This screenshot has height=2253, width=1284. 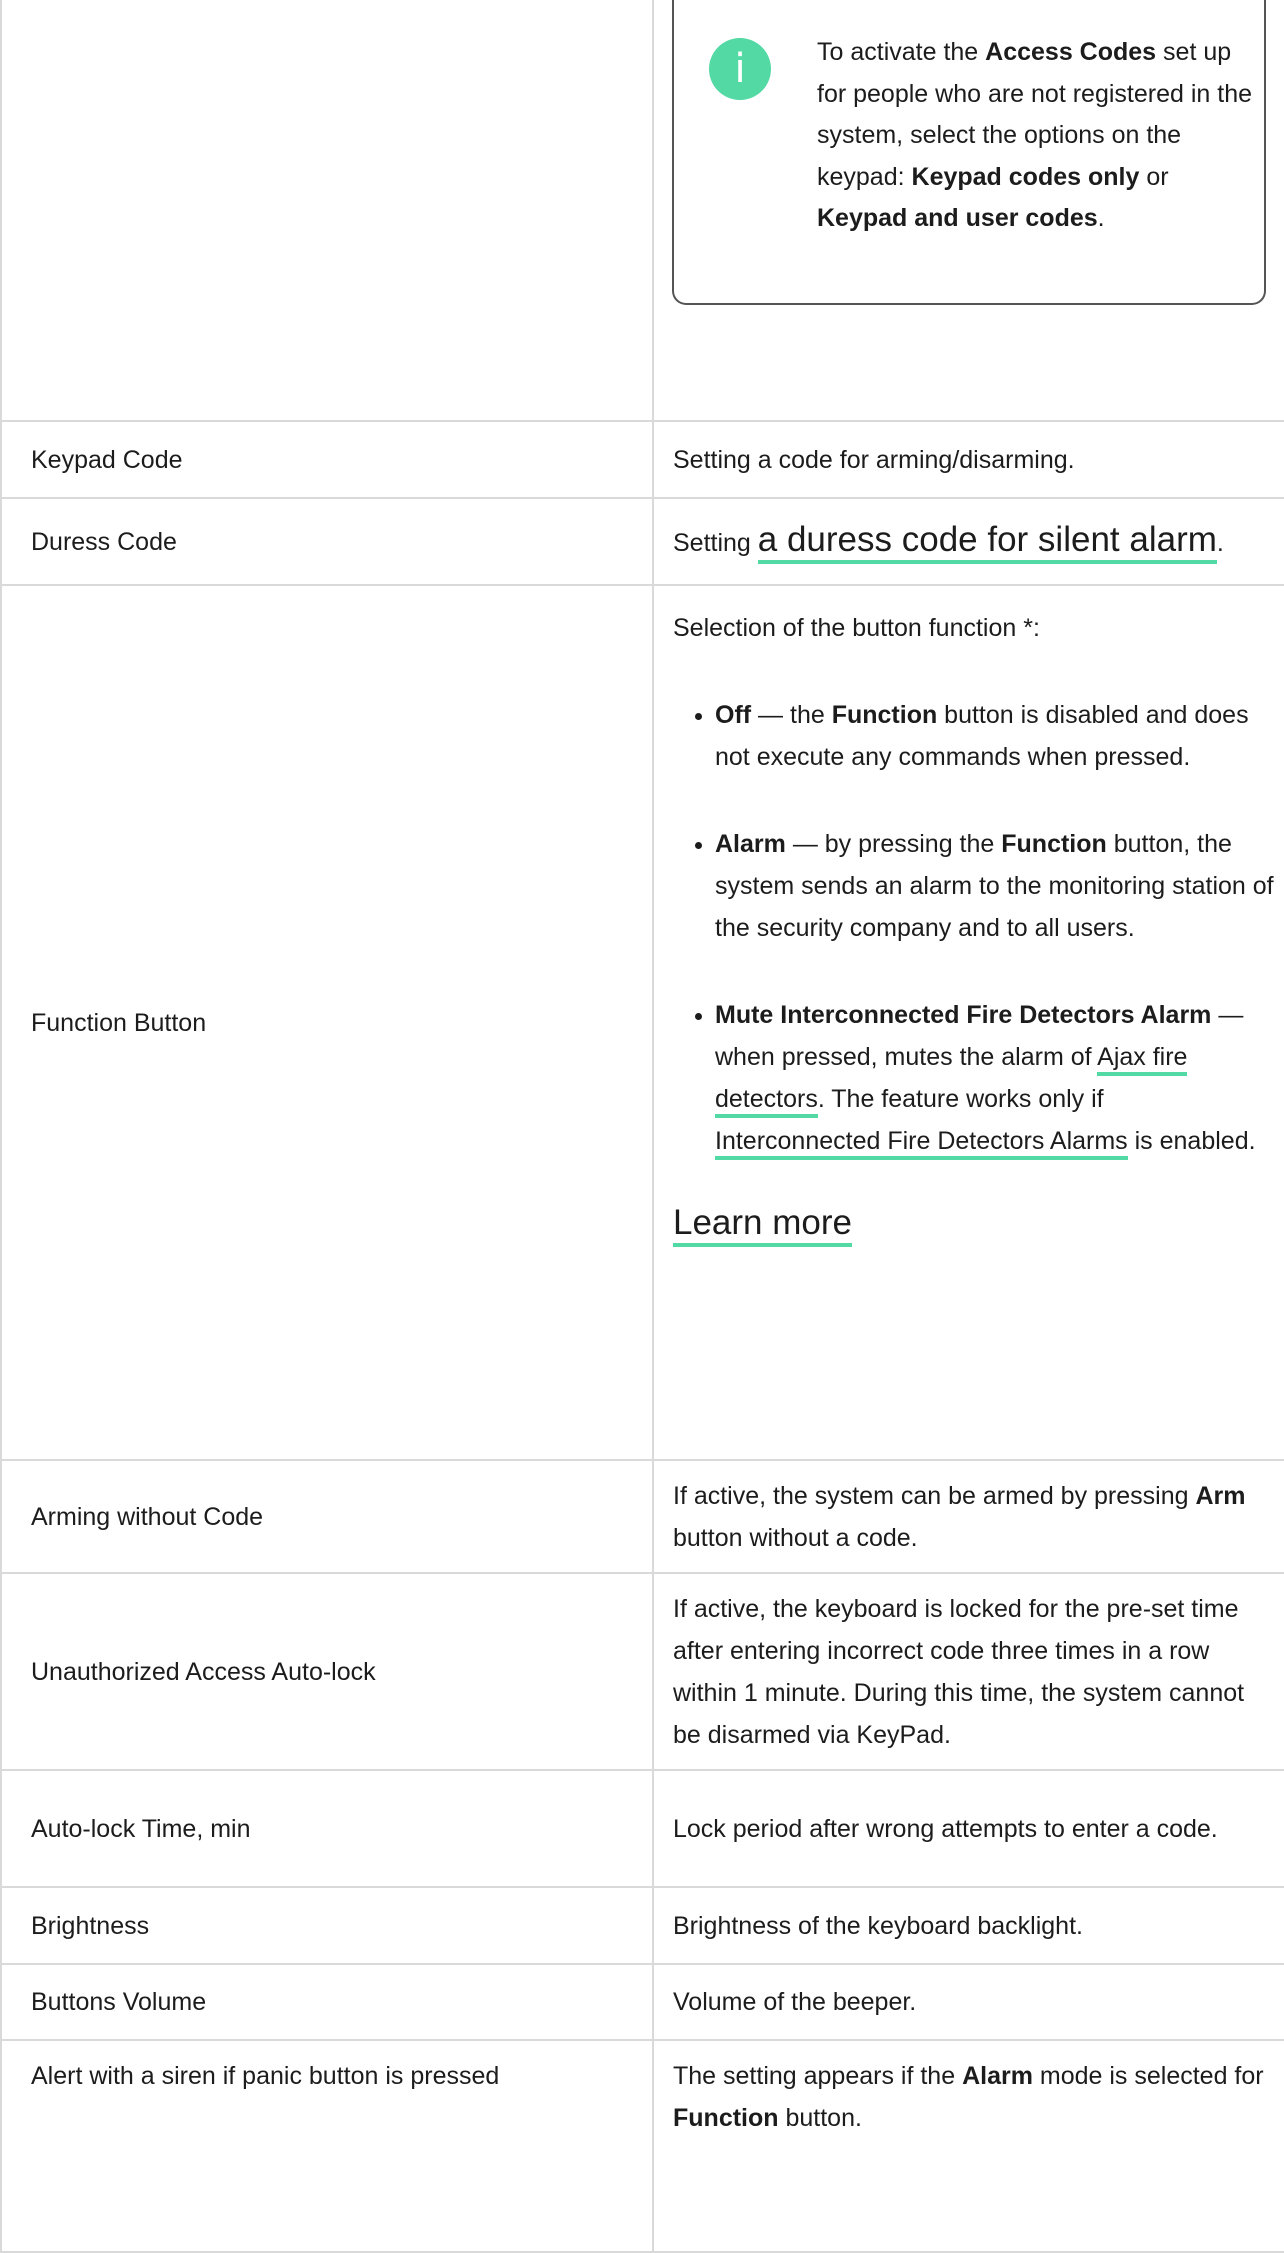 I want to click on setting-name: Arming without Code, so click(x=327, y=1516).